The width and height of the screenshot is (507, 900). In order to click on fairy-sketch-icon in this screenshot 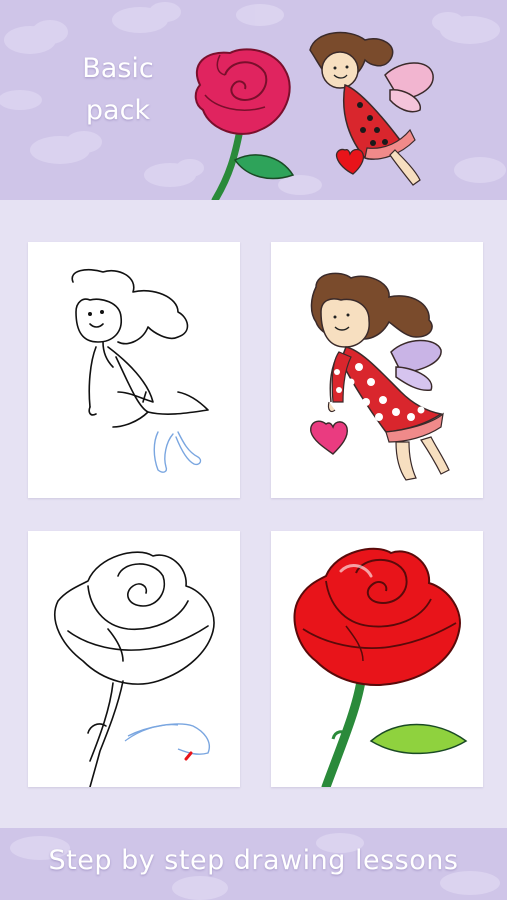, I will do `click(140, 370)`.